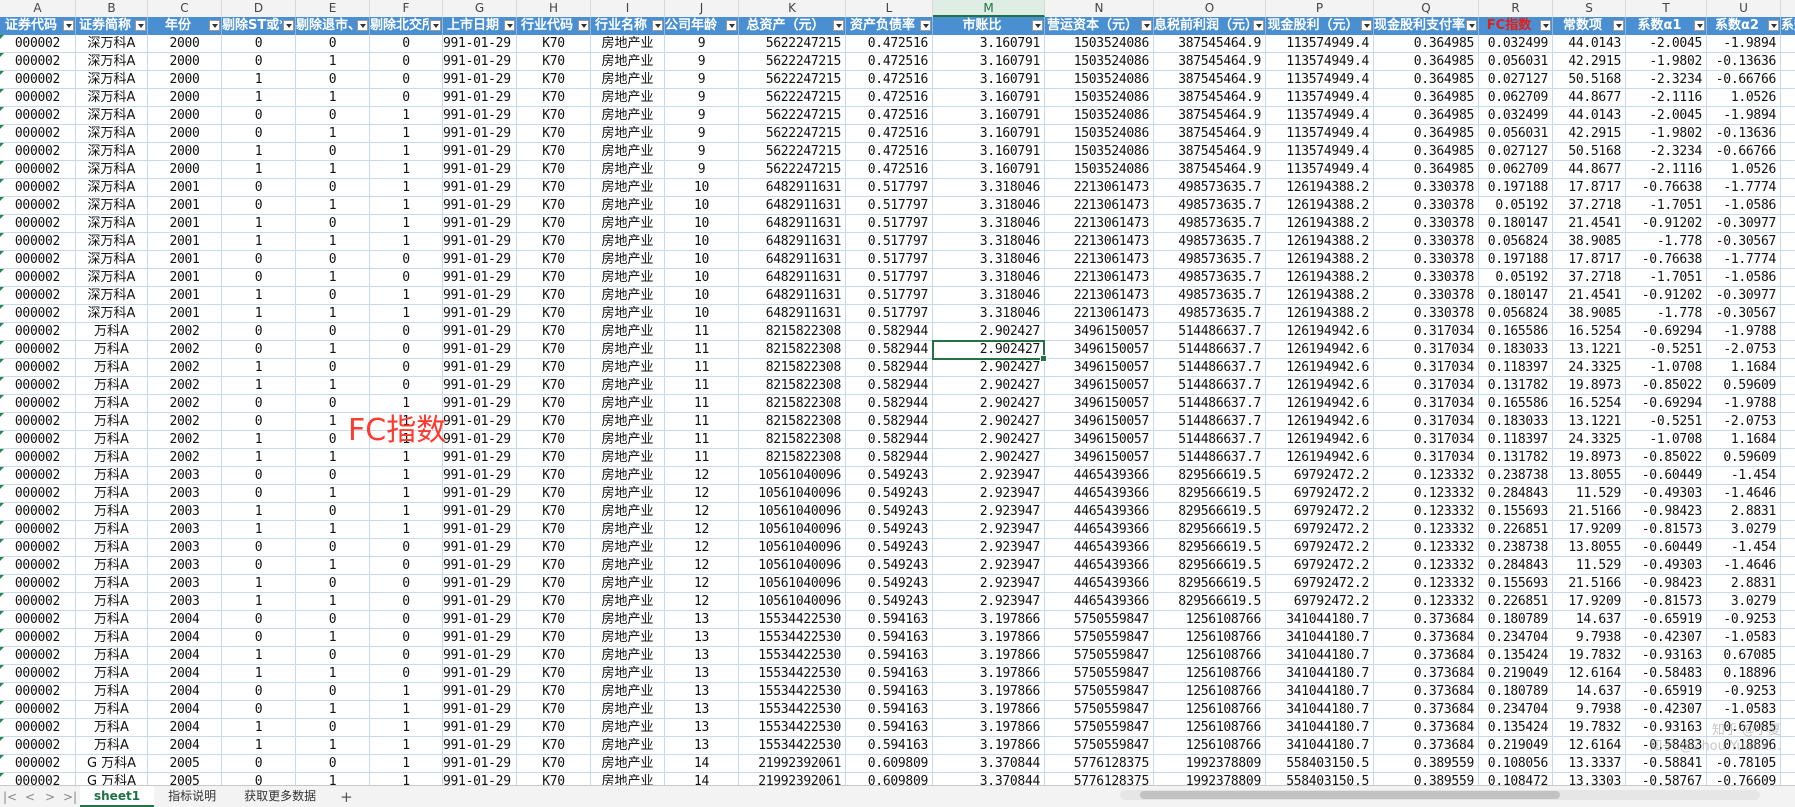 Image resolution: width=1795 pixels, height=807 pixels. Describe the element at coordinates (1426, 98) in the screenshot. I see `table-cell: 0.364985` at that location.